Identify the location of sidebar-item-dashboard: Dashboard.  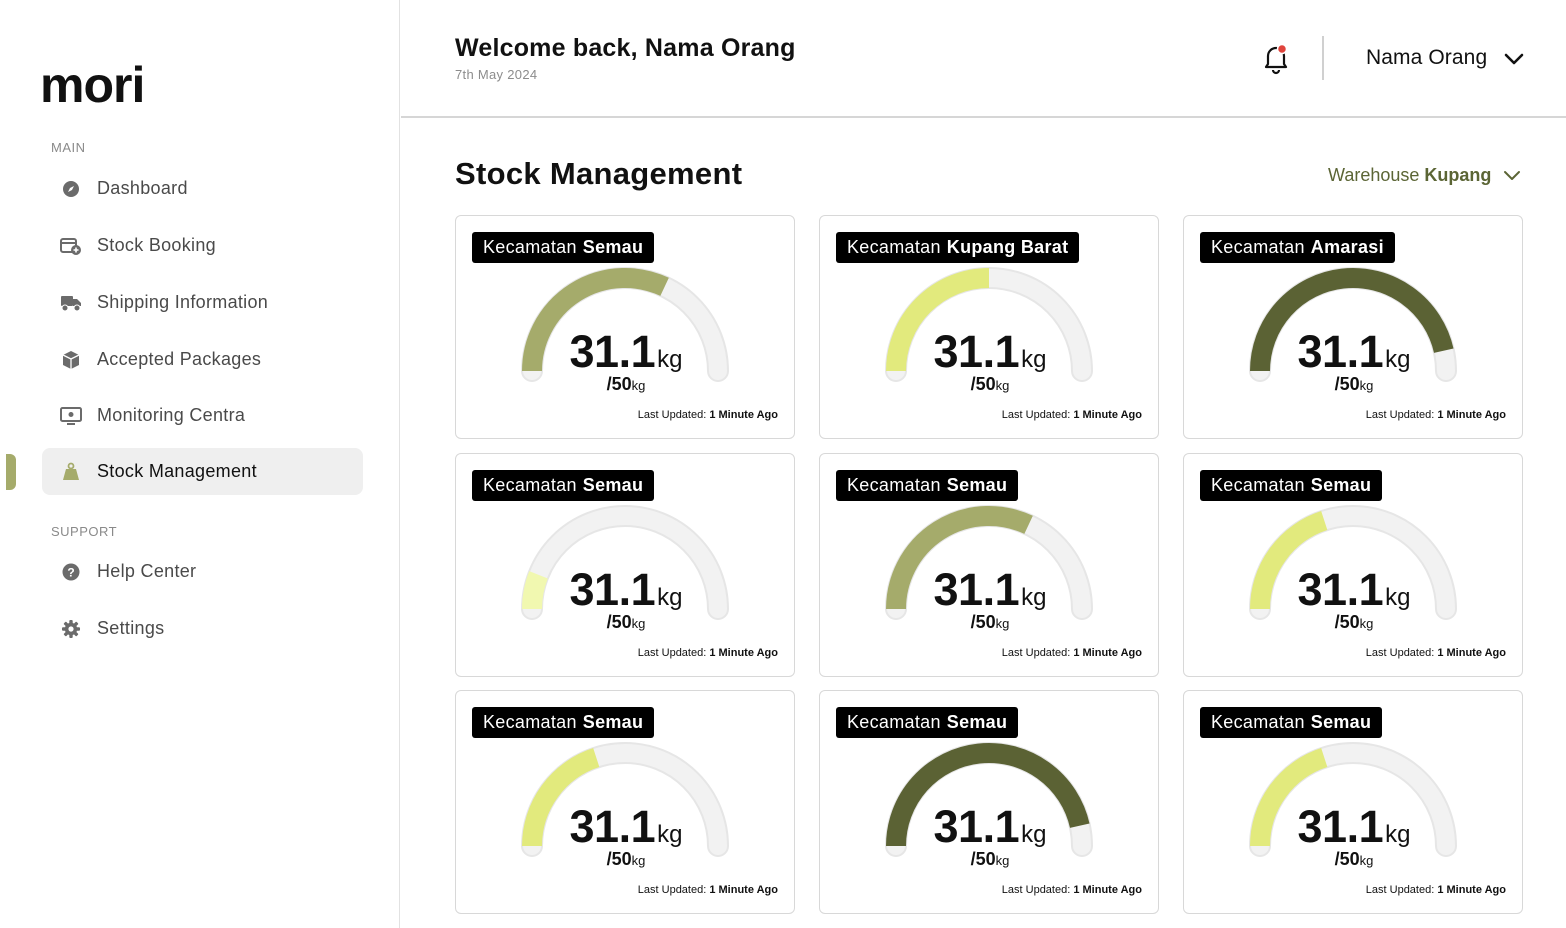
(202, 188).